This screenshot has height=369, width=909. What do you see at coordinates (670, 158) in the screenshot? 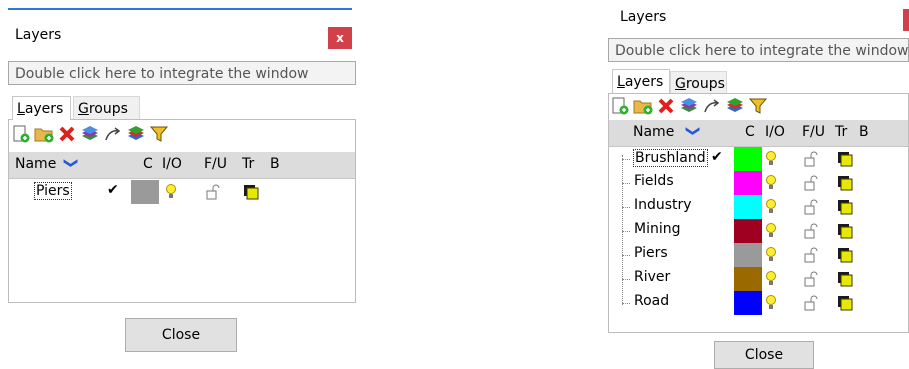
I see `layer-name: Brushland` at bounding box center [670, 158].